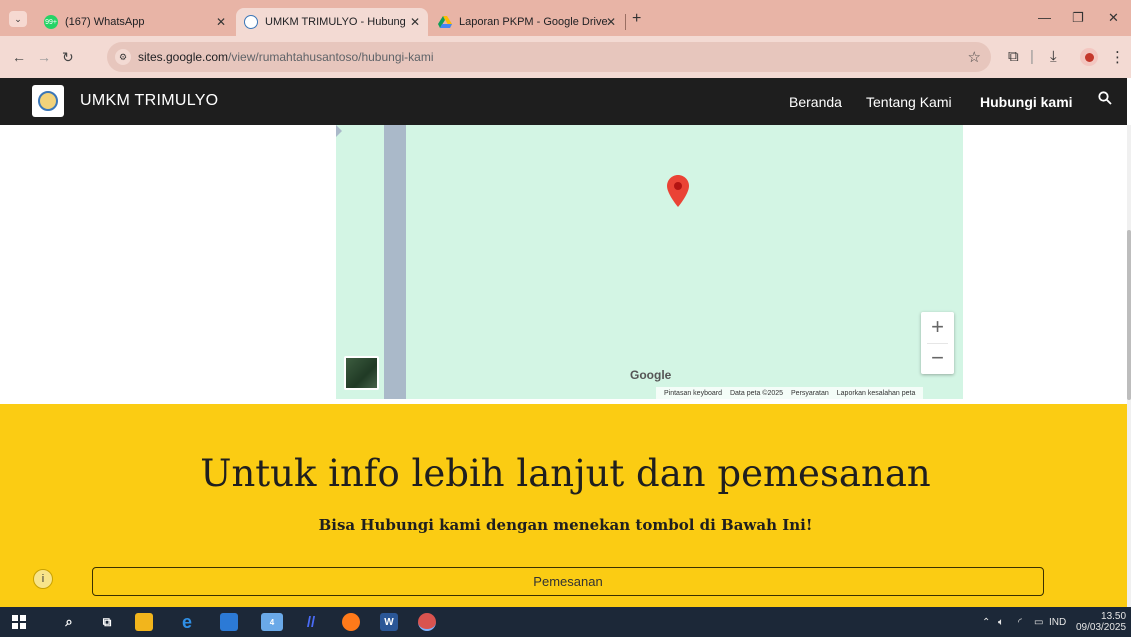 Image resolution: width=1131 pixels, height=637 pixels. What do you see at coordinates (625, 22) in the screenshot?
I see `tab-divider` at bounding box center [625, 22].